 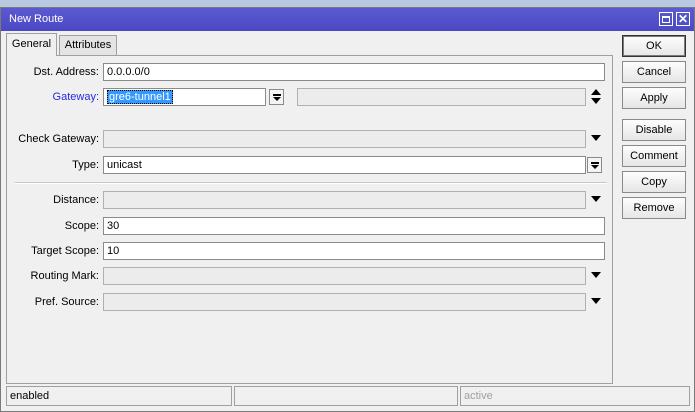 I want to click on window-title: New Route, so click(x=36, y=19).